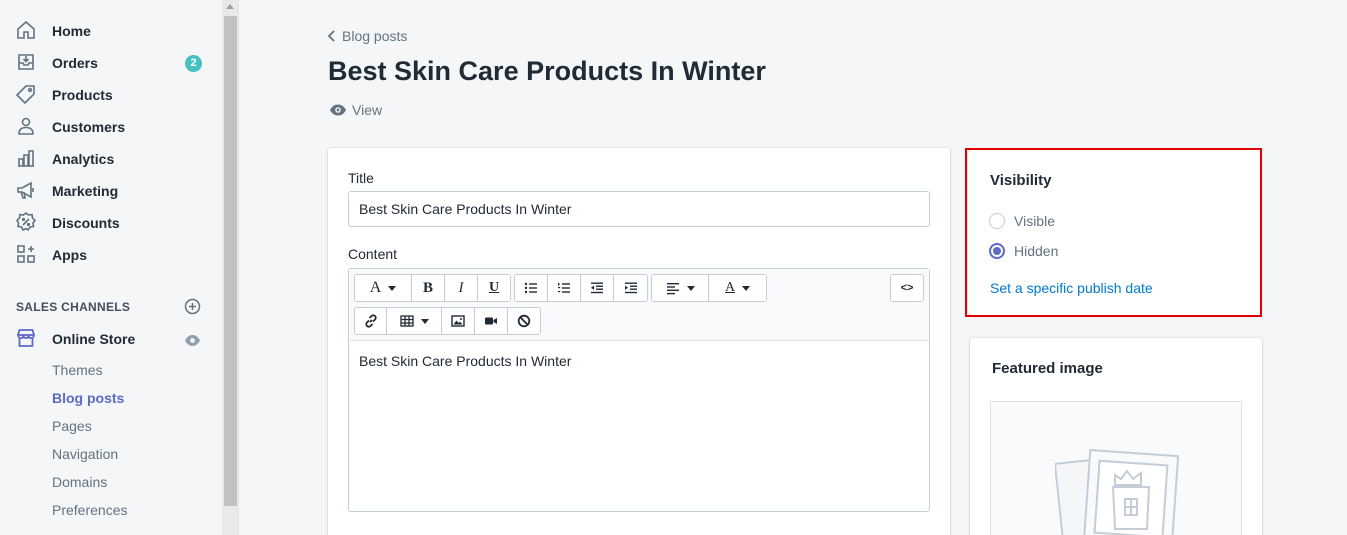  I want to click on content-label: Content, so click(373, 254).